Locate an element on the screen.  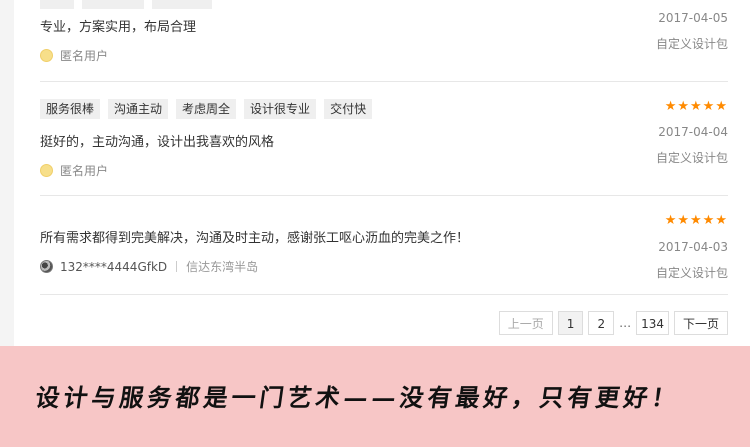
review-user: 132****4444GfkD 信达东湾半岛 is located at coordinates (149, 266).